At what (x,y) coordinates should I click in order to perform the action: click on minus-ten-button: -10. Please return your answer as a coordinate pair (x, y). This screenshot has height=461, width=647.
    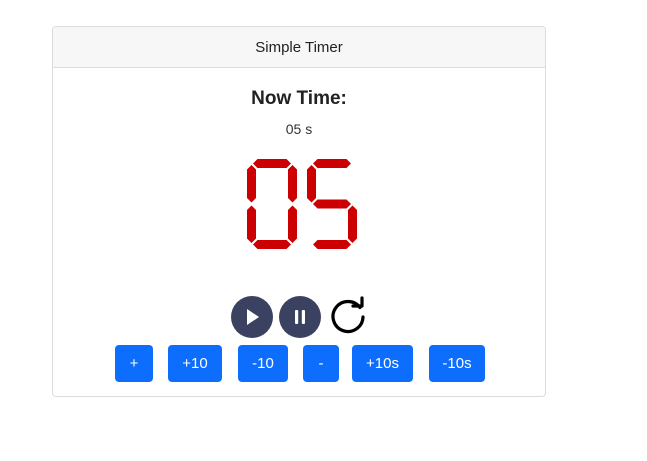
    Looking at the image, I should click on (263, 363).